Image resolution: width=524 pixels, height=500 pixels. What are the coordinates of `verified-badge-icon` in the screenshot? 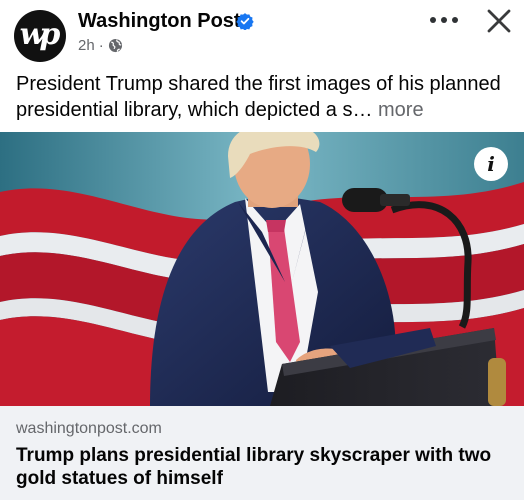 It's located at (245, 21).